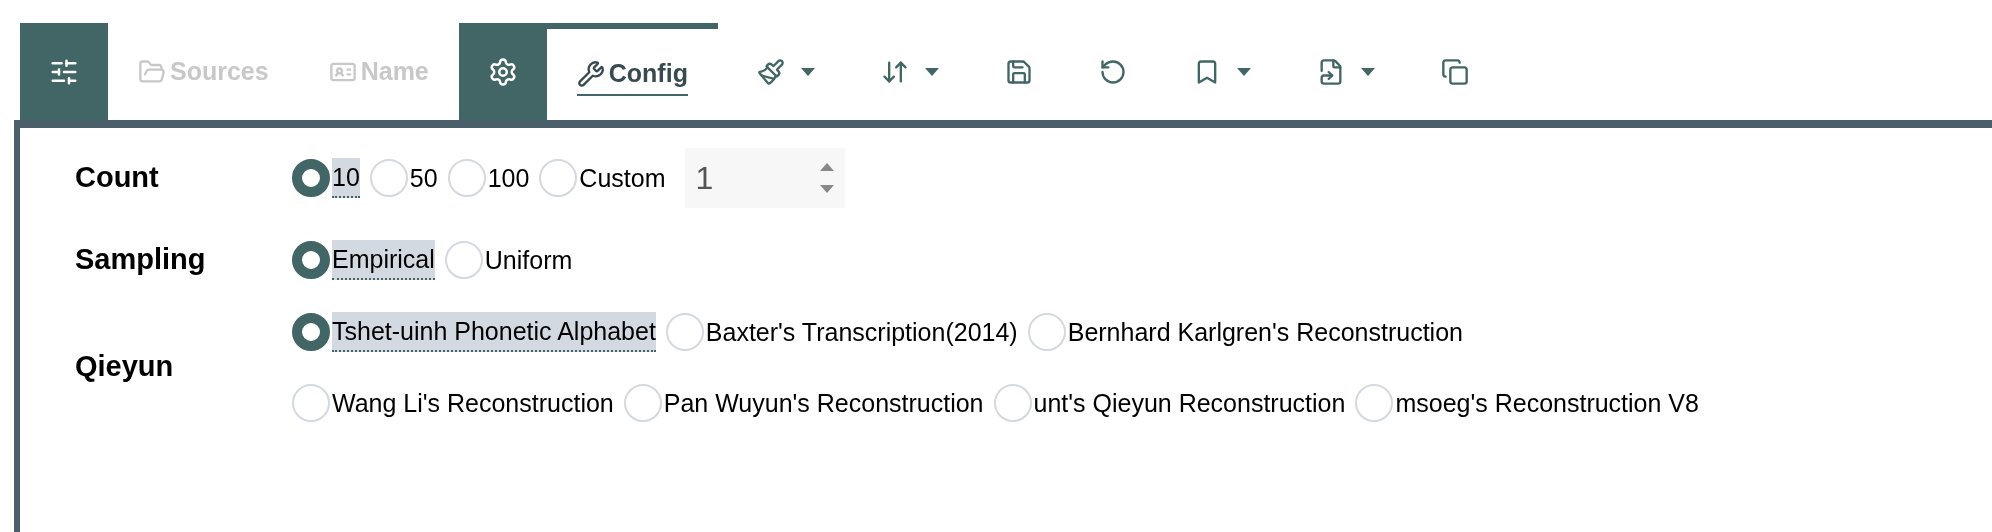 This screenshot has height=532, width=1992. What do you see at coordinates (117, 178) in the screenshot?
I see `setting-label: Count` at bounding box center [117, 178].